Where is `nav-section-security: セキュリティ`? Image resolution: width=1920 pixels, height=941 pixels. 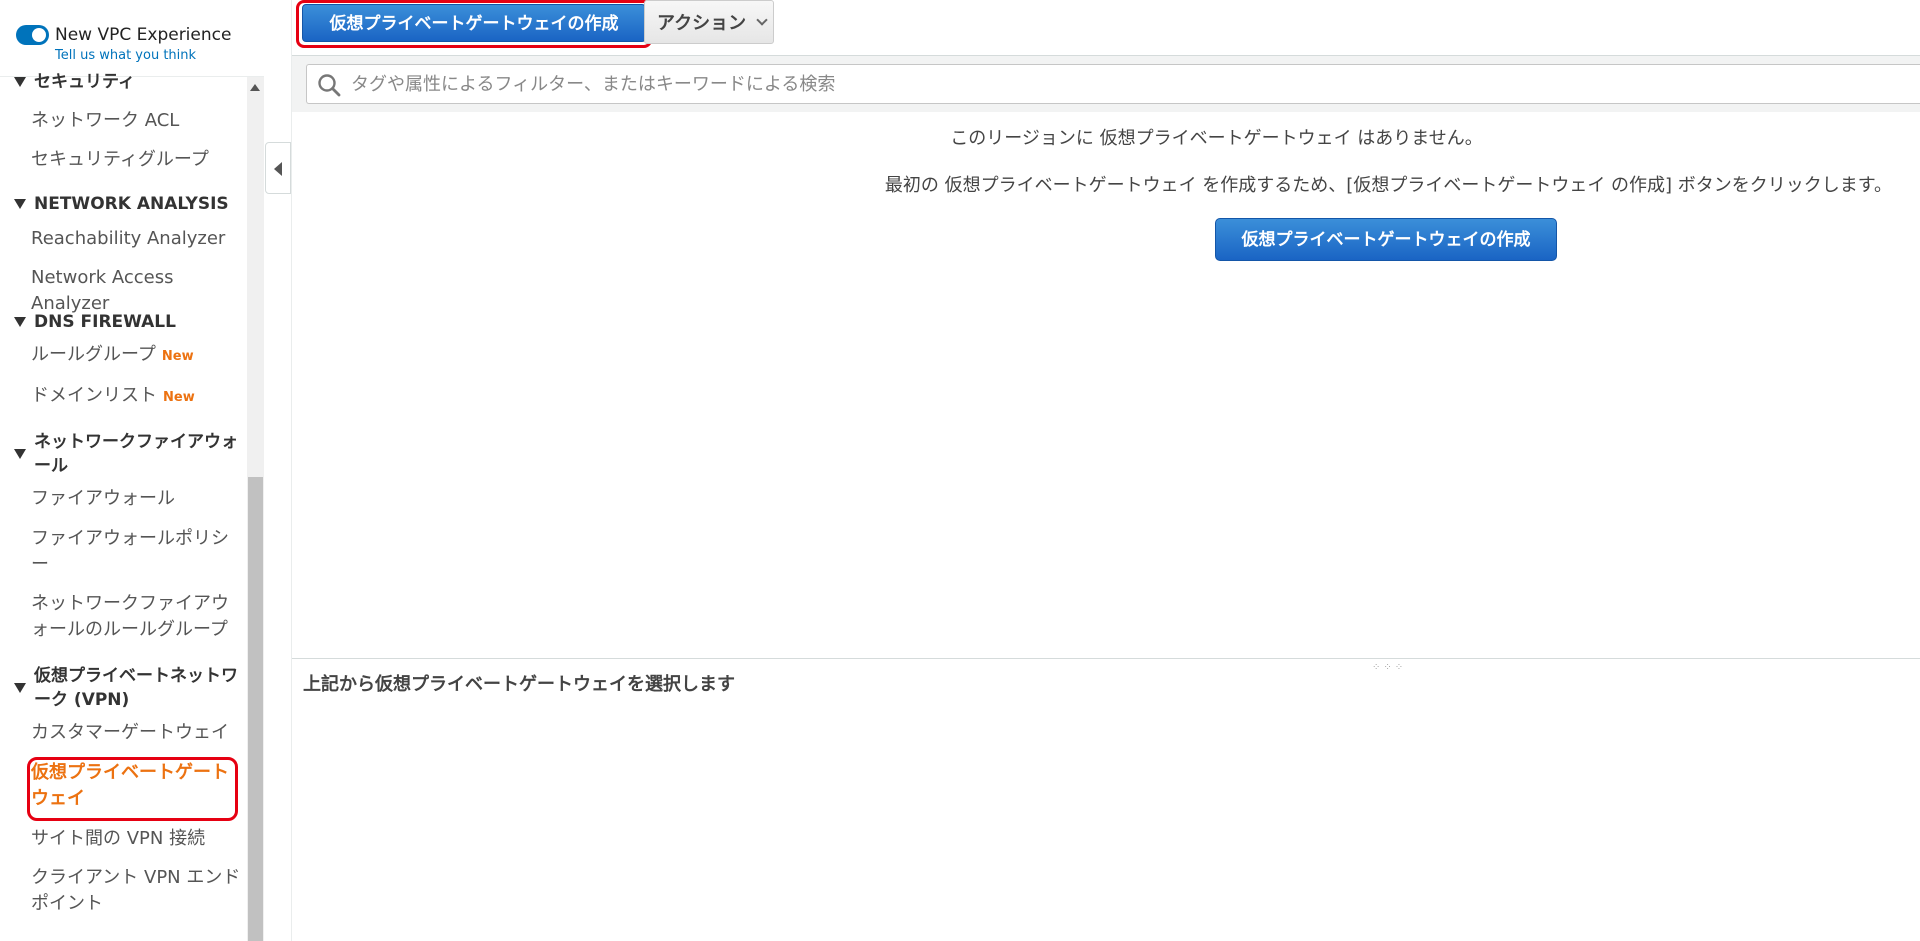
nav-section-security: セキュリティ is located at coordinates (129, 82).